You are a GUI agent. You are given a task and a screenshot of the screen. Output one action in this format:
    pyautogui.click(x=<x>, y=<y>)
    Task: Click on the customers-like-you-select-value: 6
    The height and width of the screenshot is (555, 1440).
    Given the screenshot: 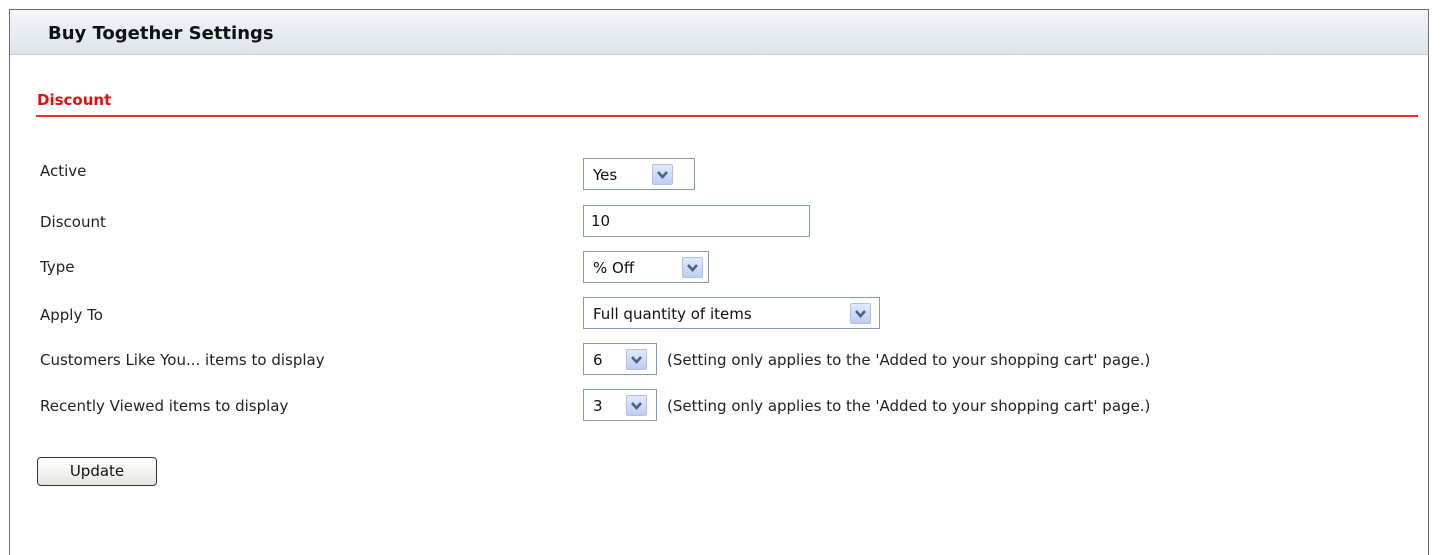 What is the action you would take?
    pyautogui.click(x=598, y=360)
    